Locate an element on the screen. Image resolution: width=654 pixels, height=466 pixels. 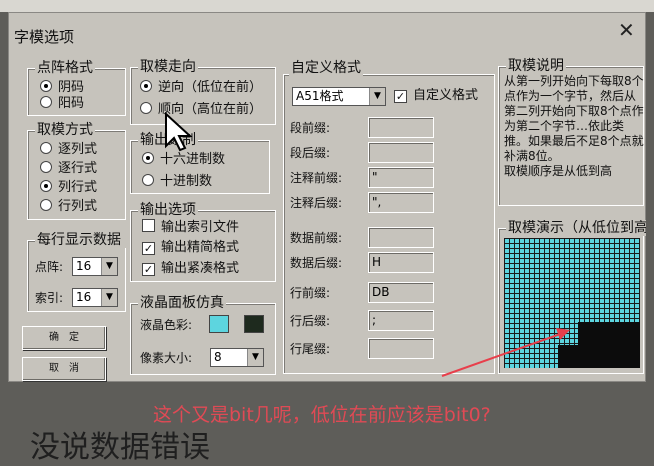
background-heading: 没说数据错误 is located at coordinates (120, 447).